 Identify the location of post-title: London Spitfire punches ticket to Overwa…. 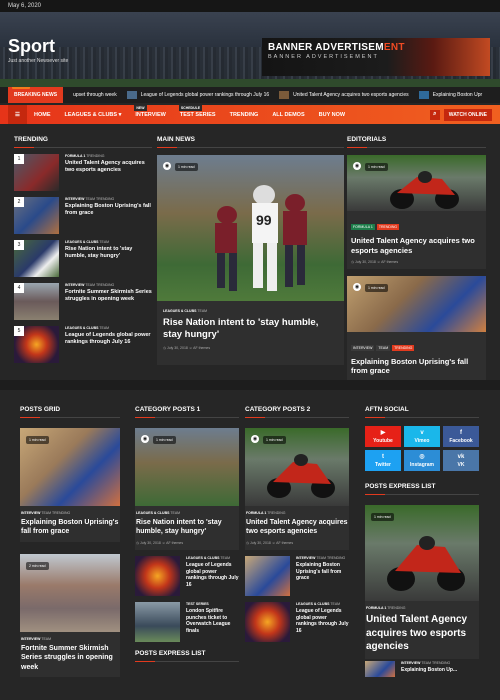
(212, 621).